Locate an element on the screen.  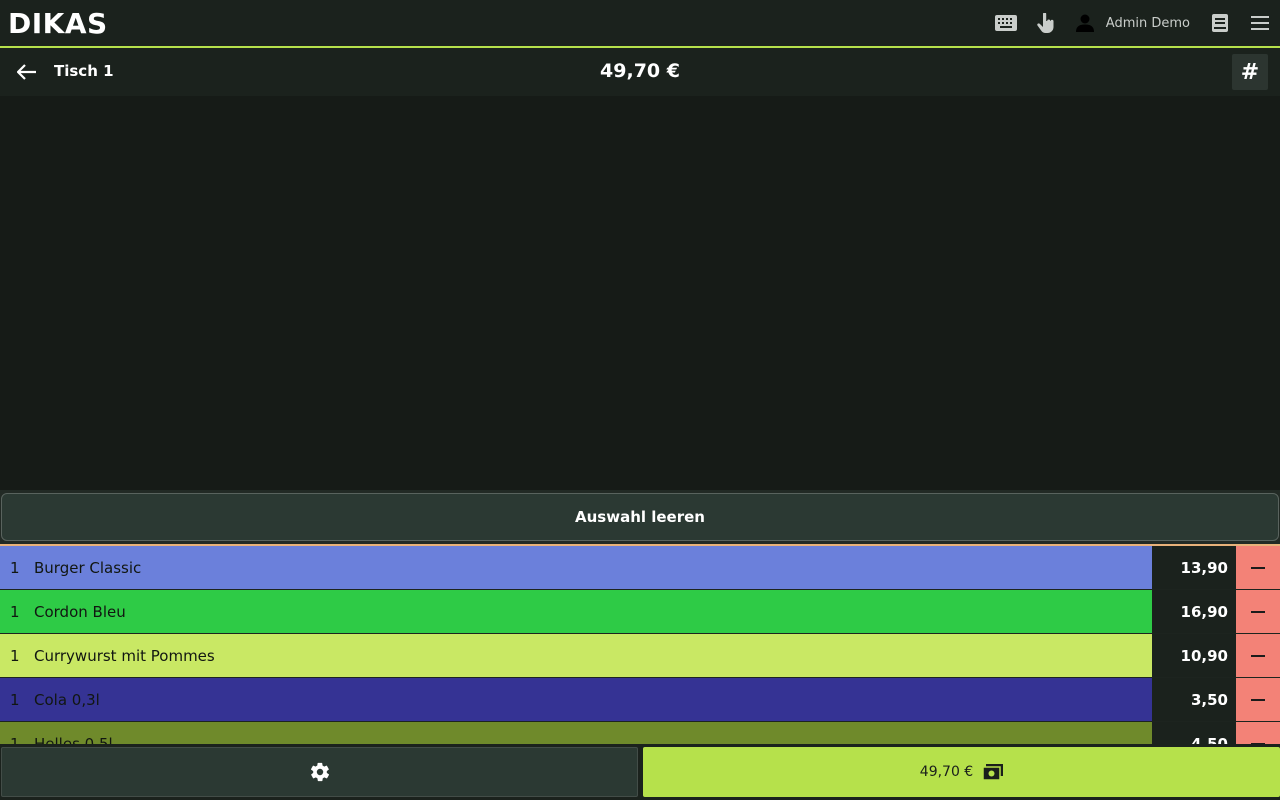
top-actions: Admin Demo is located at coordinates (1133, 23).